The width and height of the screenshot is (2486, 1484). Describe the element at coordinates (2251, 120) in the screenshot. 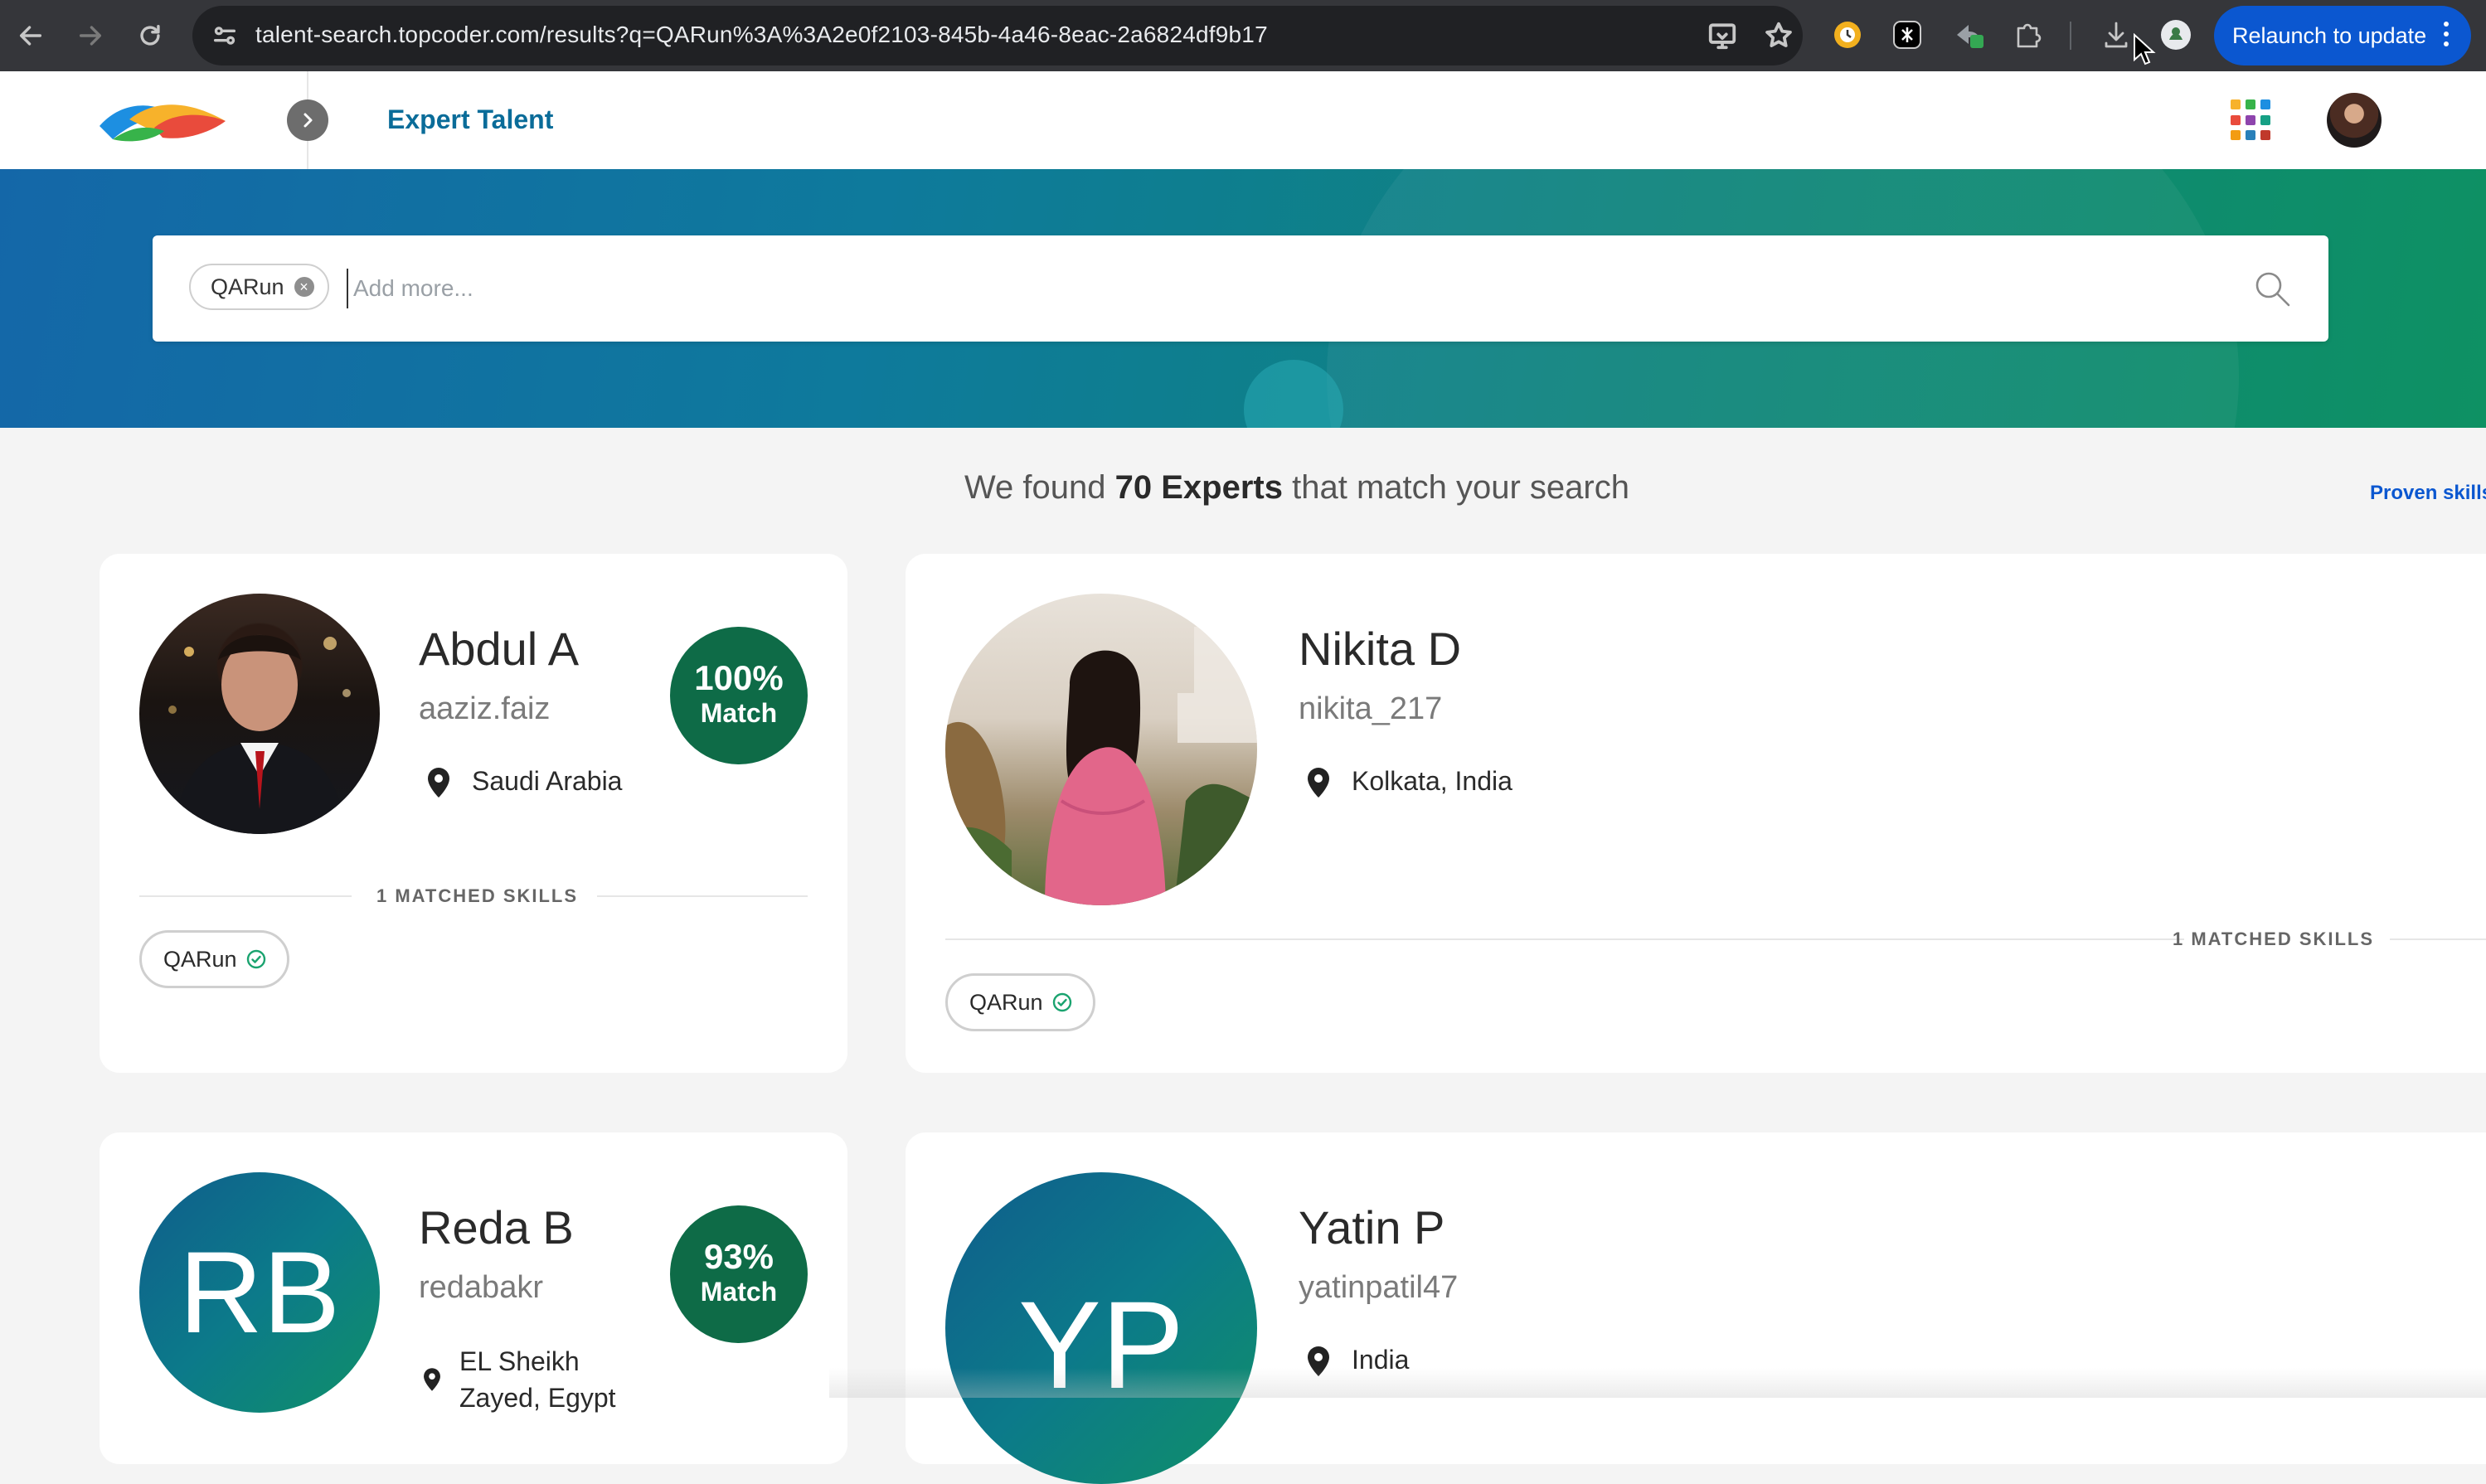

I see `apps-grid-icon` at that location.